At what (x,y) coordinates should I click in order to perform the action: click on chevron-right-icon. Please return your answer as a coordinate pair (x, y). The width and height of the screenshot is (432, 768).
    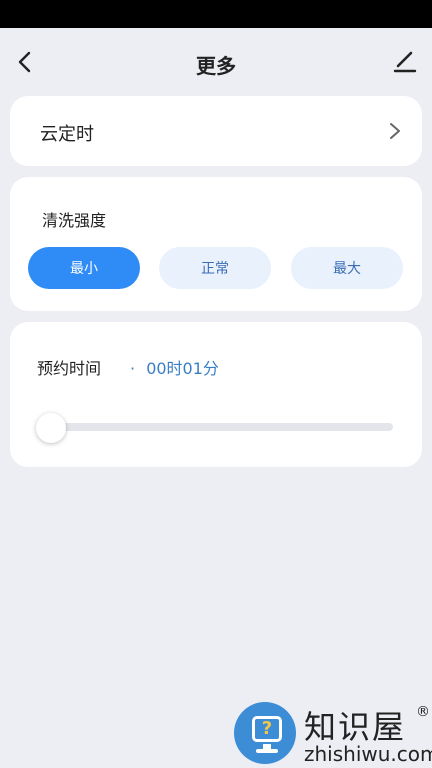
    Looking at the image, I should click on (395, 131).